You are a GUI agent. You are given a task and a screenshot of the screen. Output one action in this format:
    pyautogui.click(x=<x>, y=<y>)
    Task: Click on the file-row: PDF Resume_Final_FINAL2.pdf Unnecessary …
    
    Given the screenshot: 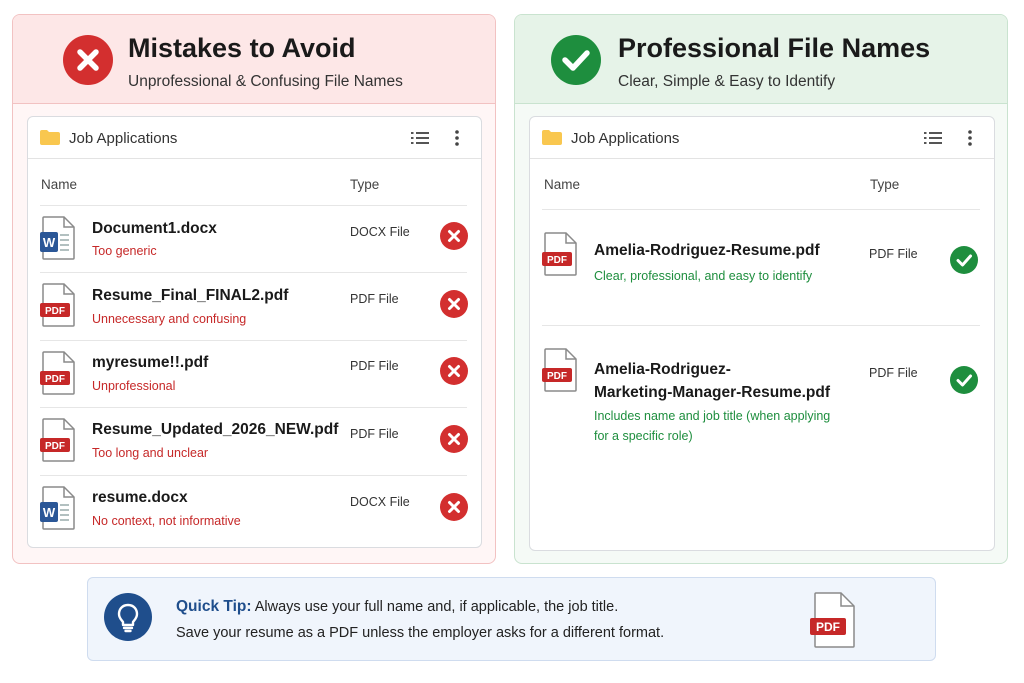 What is the action you would take?
    pyautogui.click(x=254, y=306)
    